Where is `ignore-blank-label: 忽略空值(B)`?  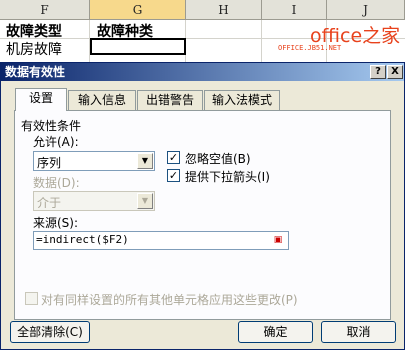 ignore-blank-label: 忽略空值(B) is located at coordinates (218, 159).